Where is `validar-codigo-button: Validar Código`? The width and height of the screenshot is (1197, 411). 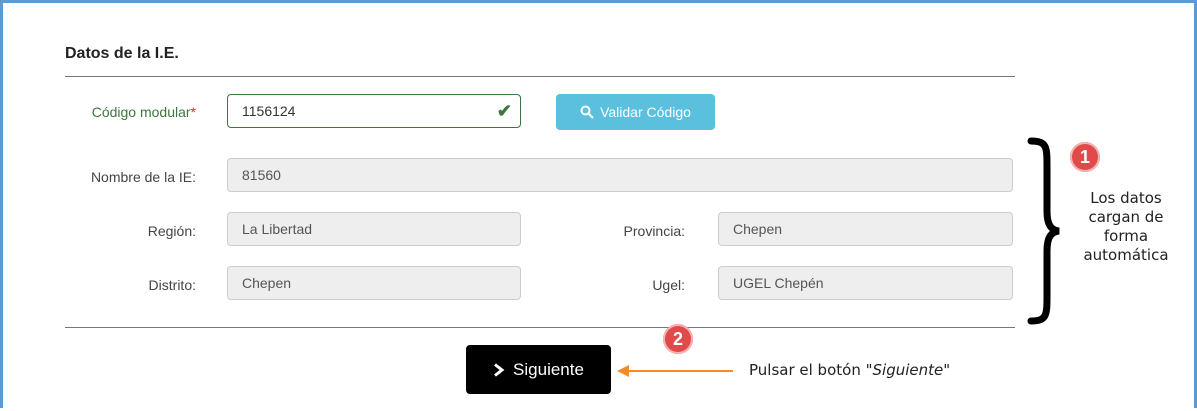
validar-codigo-button: Validar Código is located at coordinates (635, 112).